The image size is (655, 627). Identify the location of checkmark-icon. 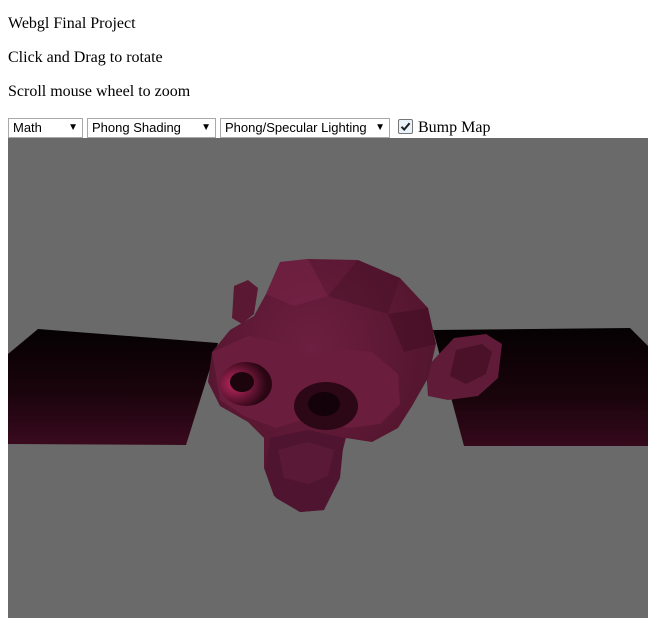
(405, 126).